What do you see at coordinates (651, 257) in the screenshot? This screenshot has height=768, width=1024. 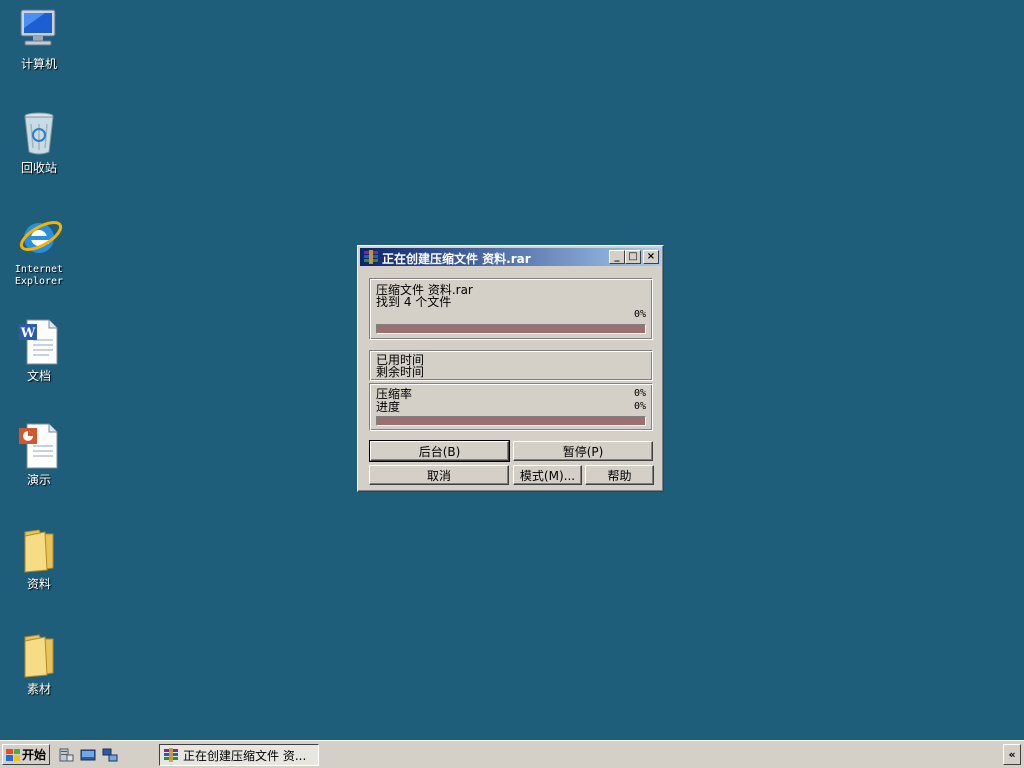 I see `close-button: ×` at bounding box center [651, 257].